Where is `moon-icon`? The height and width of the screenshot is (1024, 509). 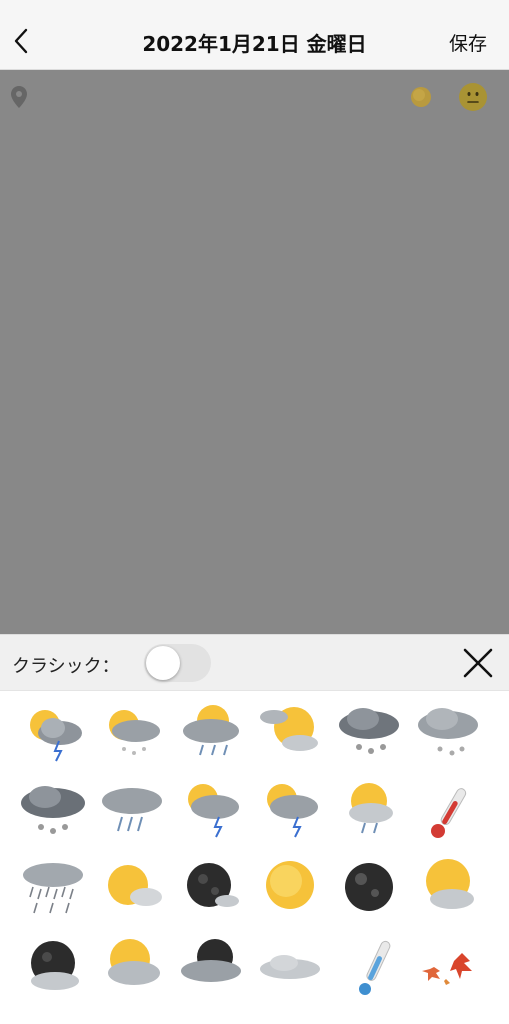 moon-icon is located at coordinates (369, 887).